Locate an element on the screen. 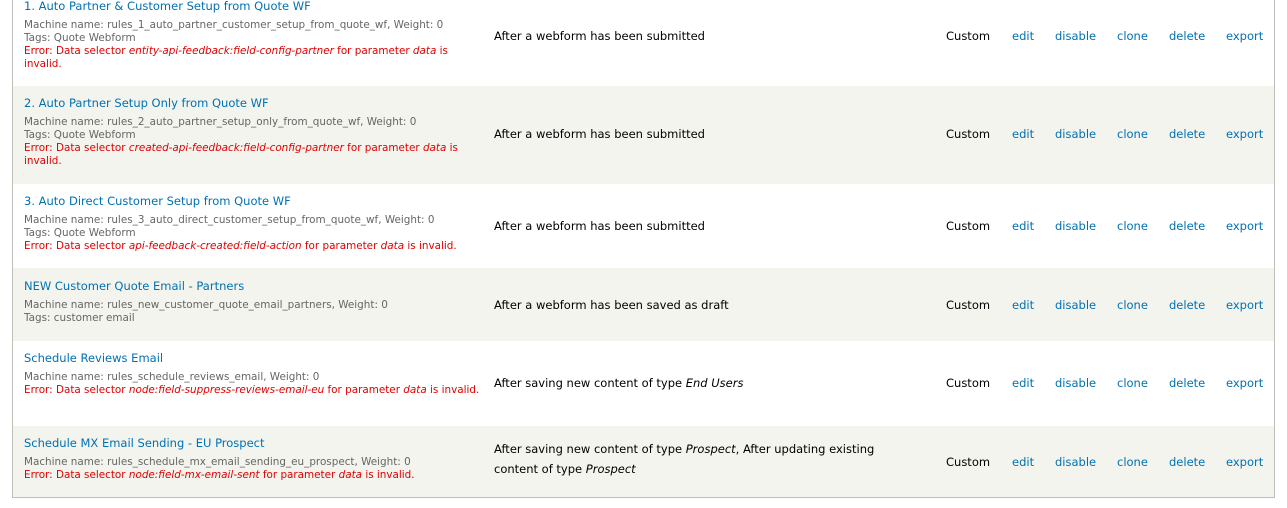 The image size is (1287, 508). emphasis-text: node:field-mx-email-sent is located at coordinates (194, 475).